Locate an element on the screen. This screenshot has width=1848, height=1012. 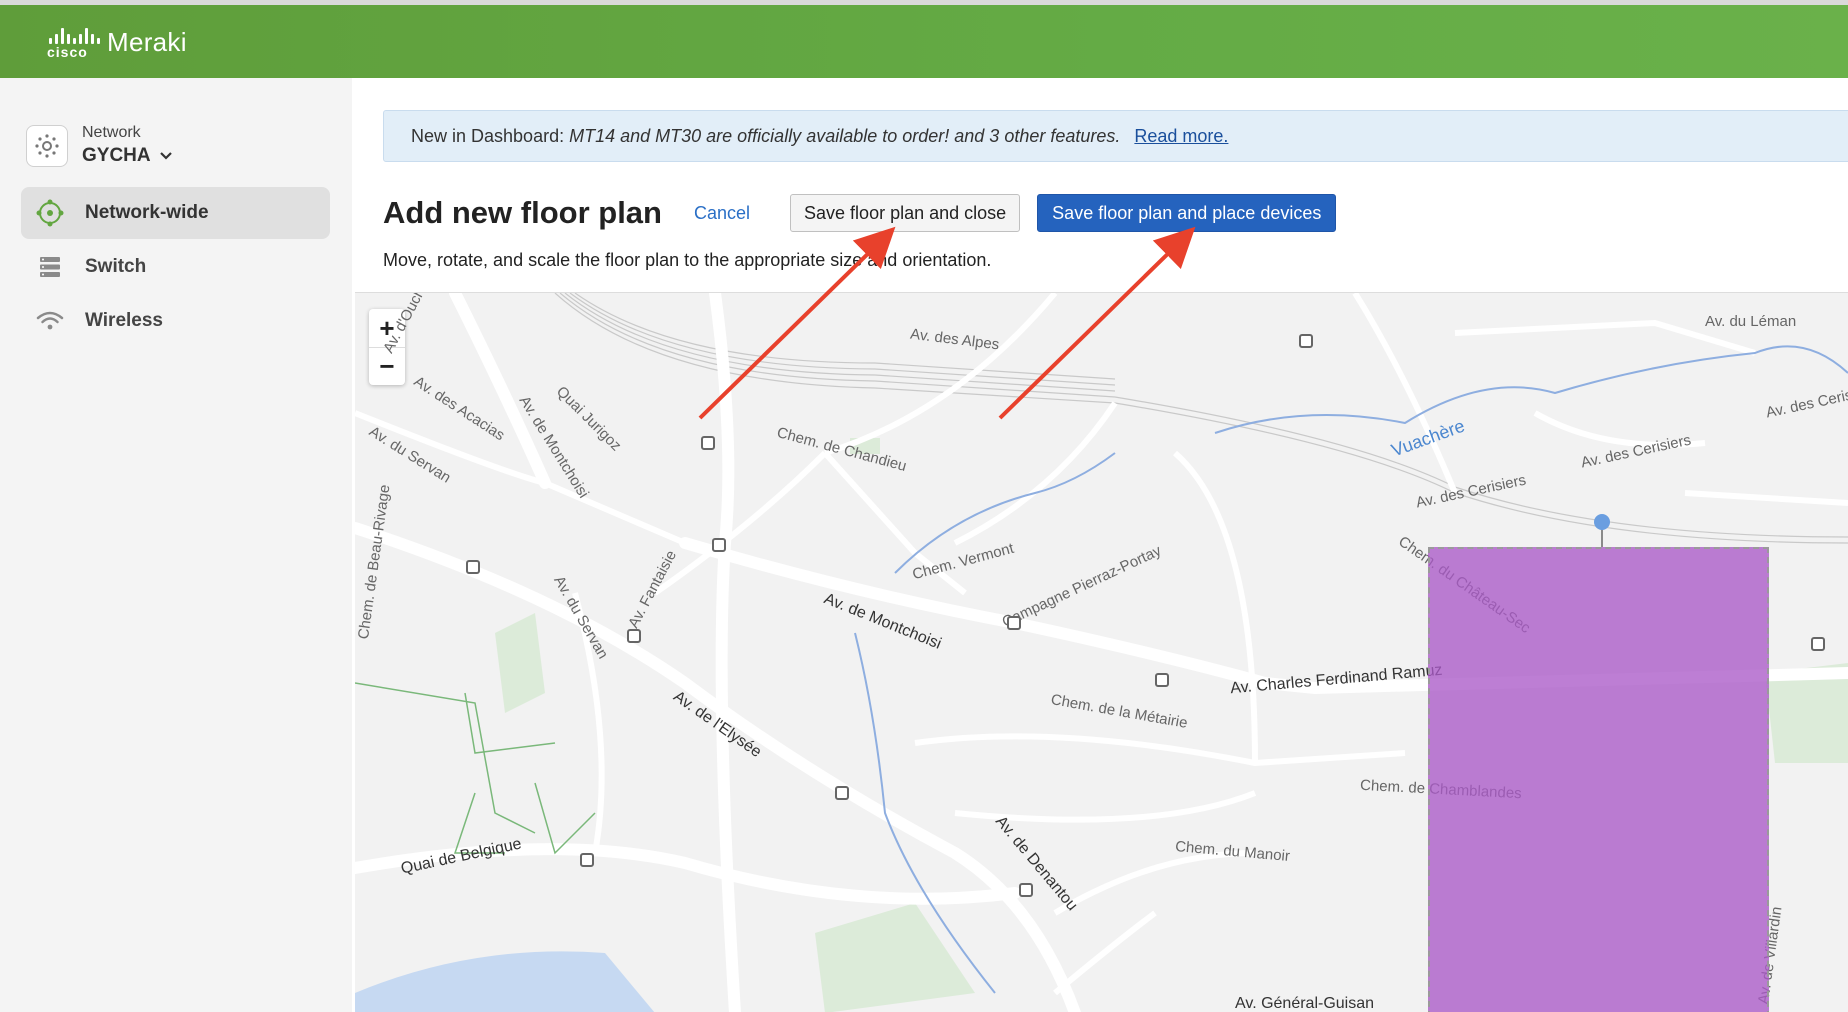
network-wide-icon is located at coordinates (50, 213).